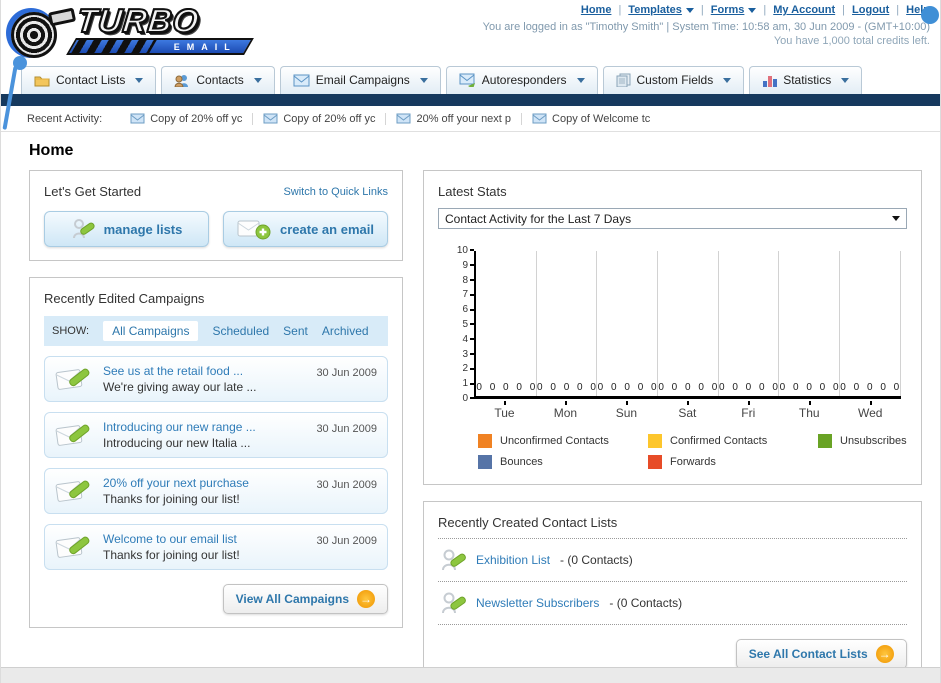  Describe the element at coordinates (672, 218) in the screenshot. I see `stats-dropdown: Contact Activity for the Last 7 Days` at that location.